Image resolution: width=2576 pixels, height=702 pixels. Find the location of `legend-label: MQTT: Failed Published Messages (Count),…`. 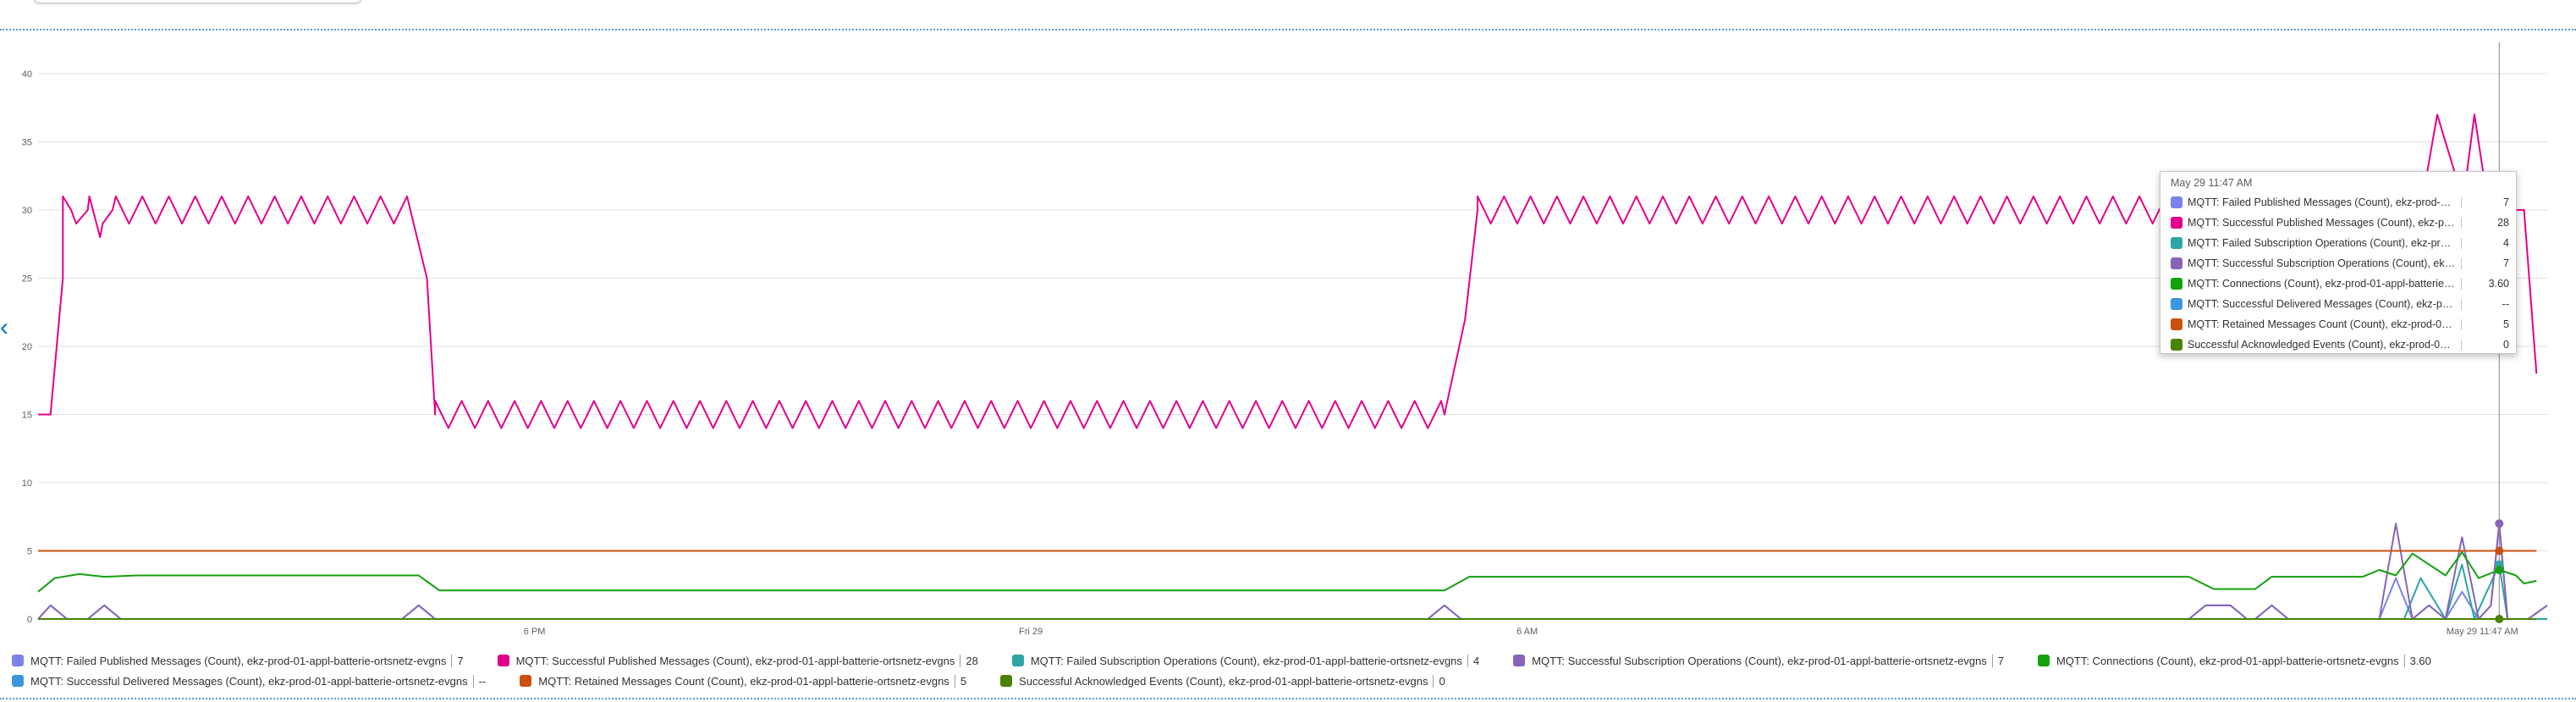

legend-label: MQTT: Failed Published Messages (Count),… is located at coordinates (238, 660).